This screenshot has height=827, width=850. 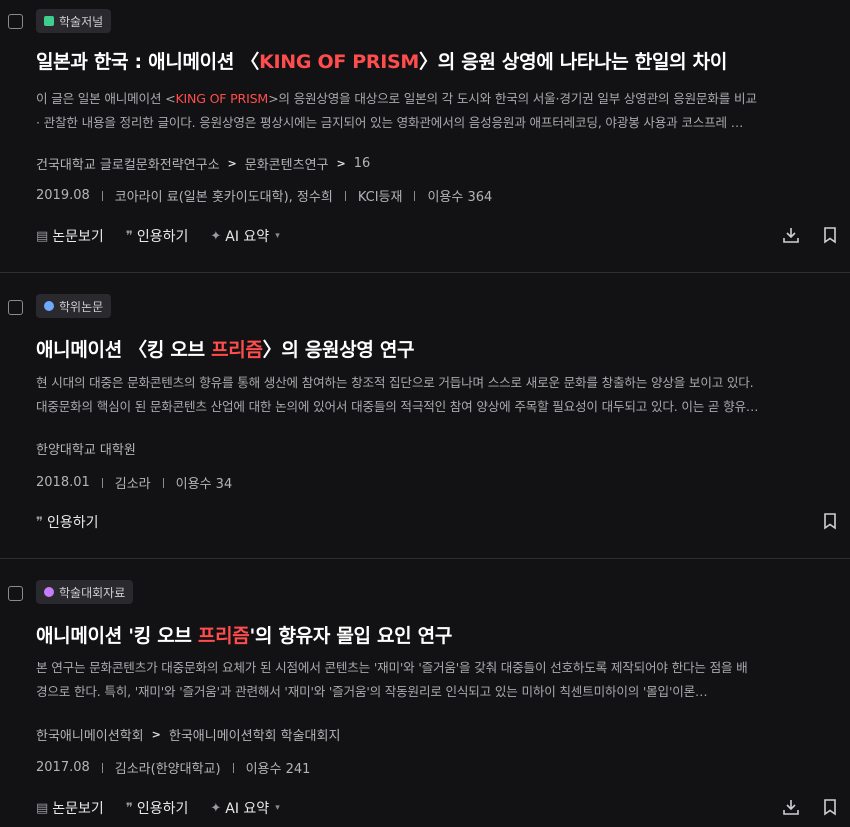 I want to click on authors: 김소라(한양대학교), so click(x=167, y=769).